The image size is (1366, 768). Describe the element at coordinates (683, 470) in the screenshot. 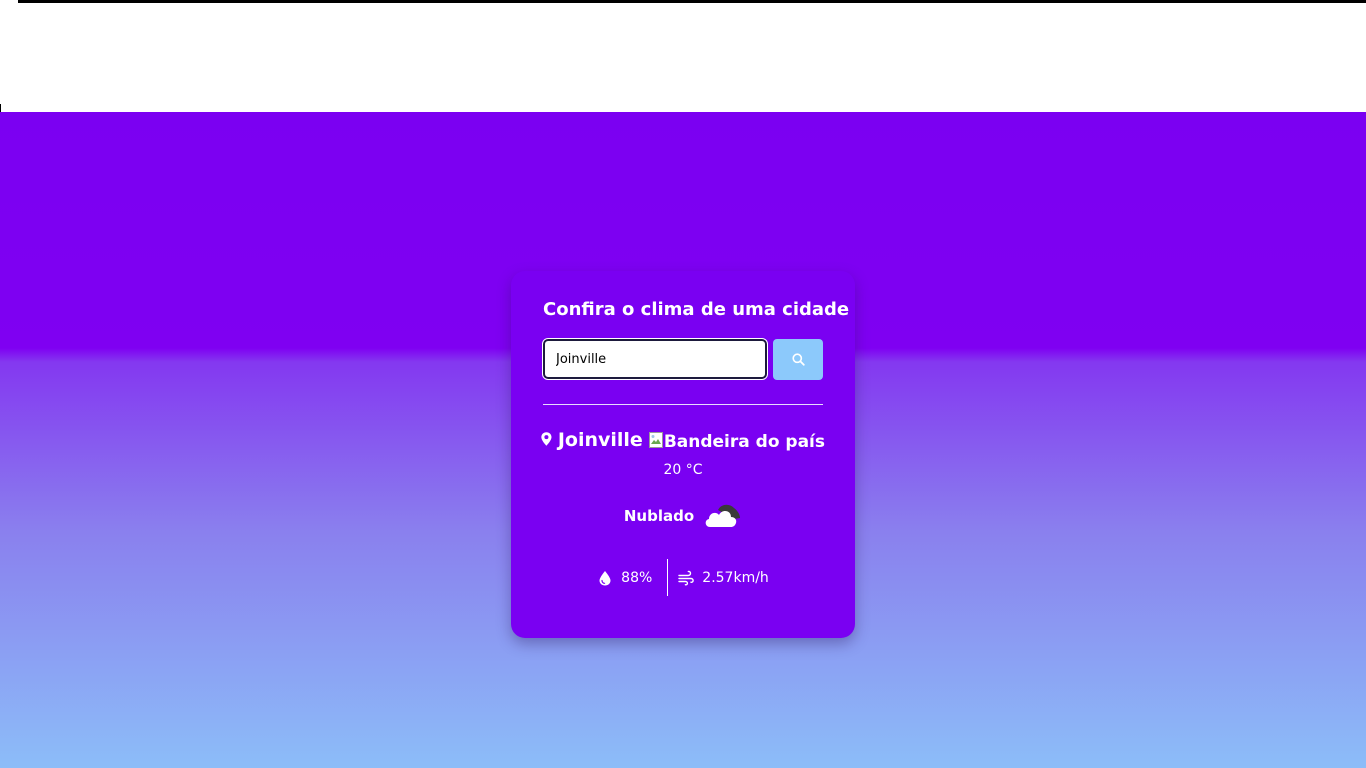

I see `temperature: 20 °C` at that location.